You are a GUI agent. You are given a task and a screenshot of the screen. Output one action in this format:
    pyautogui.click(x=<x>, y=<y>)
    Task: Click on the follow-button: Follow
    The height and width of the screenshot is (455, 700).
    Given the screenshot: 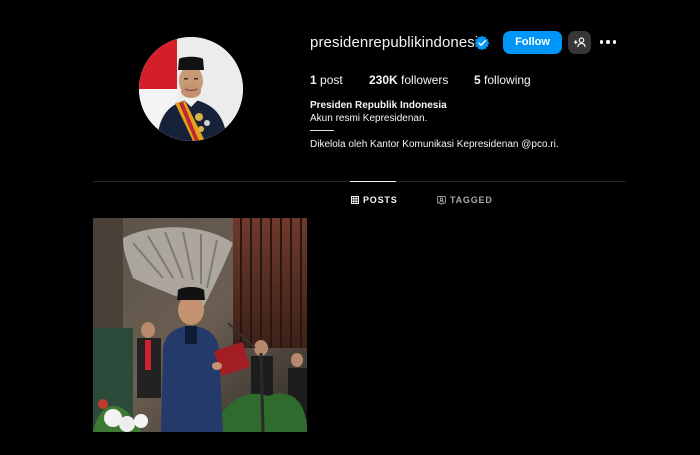 What is the action you would take?
    pyautogui.click(x=532, y=42)
    